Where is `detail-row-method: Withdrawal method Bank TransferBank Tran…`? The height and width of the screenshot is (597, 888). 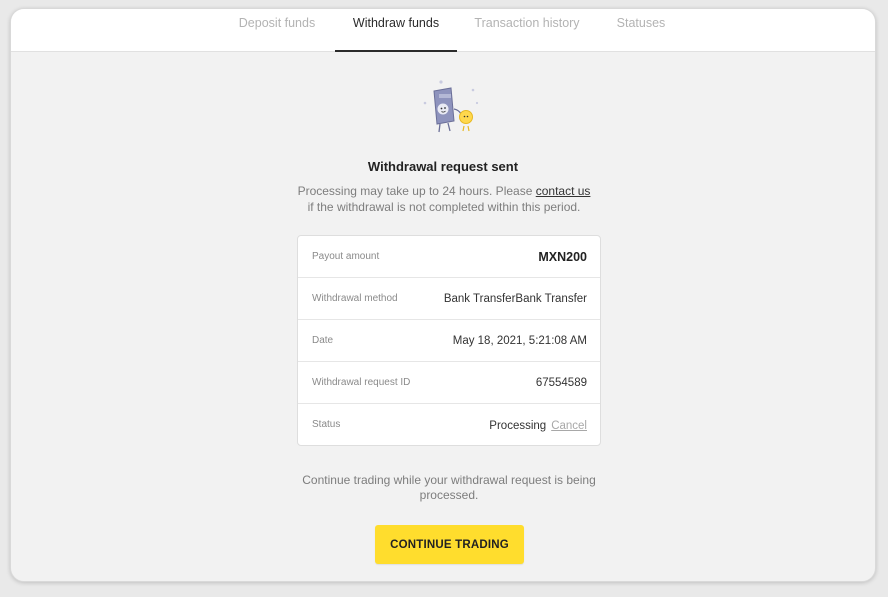
detail-row-method: Withdrawal method Bank TransferBank Tran… is located at coordinates (449, 299).